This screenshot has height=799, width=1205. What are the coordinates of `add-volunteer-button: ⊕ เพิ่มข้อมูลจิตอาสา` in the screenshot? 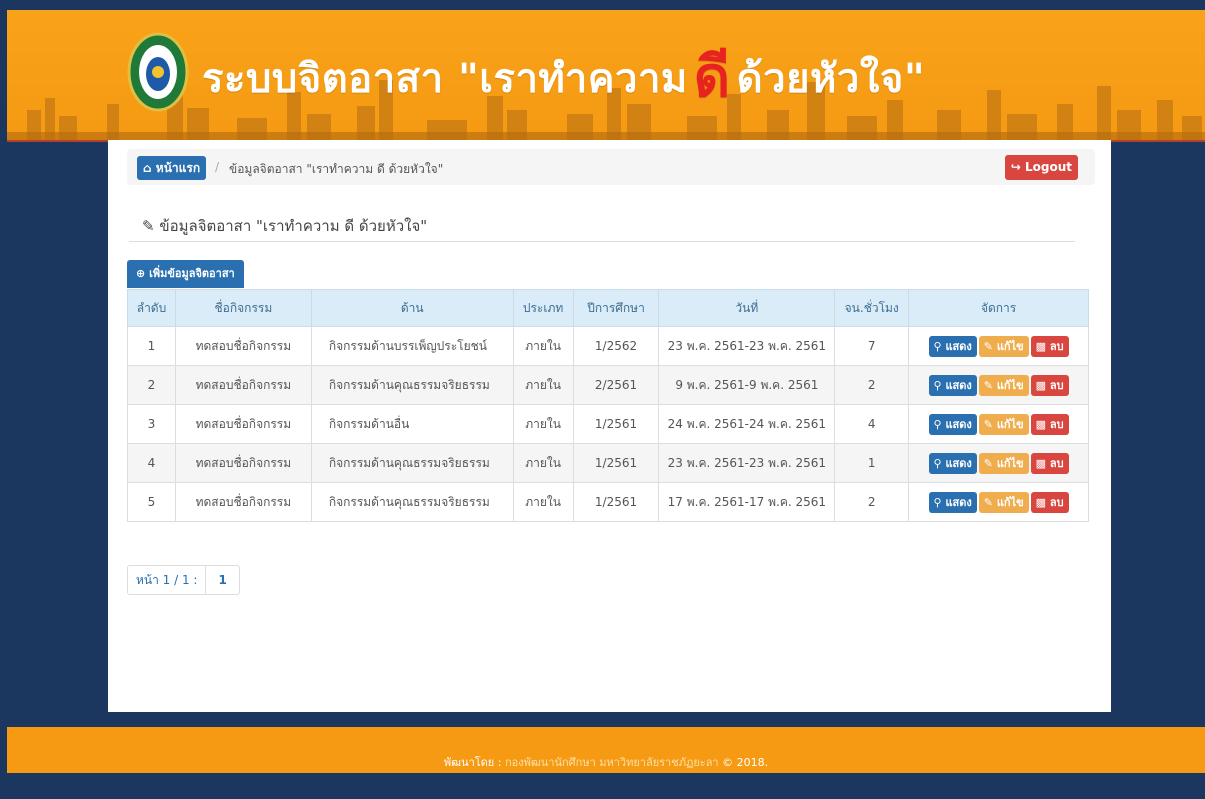 It's located at (185, 274).